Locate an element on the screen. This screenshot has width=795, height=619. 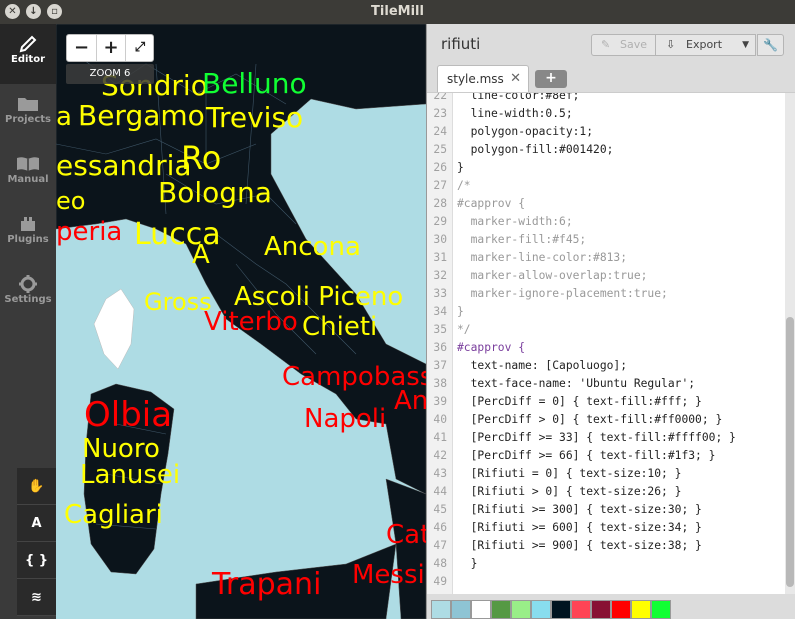
code-line: 42 [PercDiff >= 66] { text-fill:#1f3; } is located at coordinates (607, 456).